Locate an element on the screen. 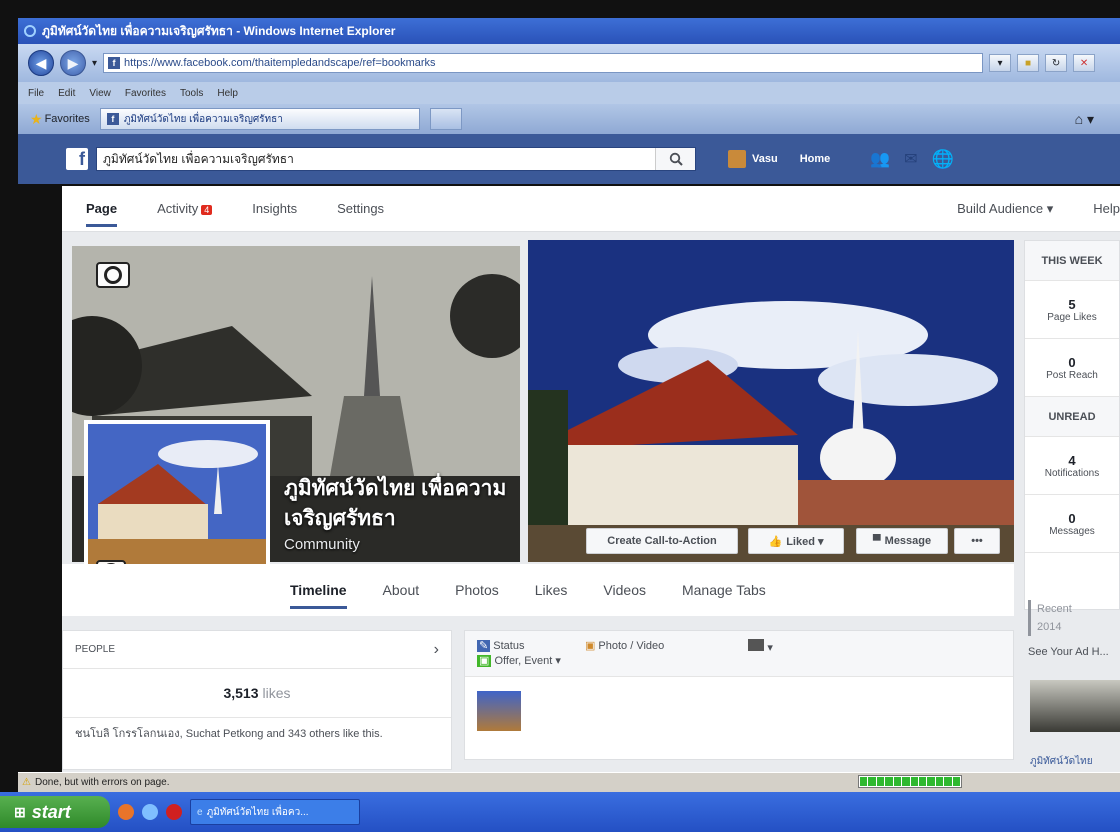 This screenshot has height=832, width=1120. menu-tools: Tools is located at coordinates (191, 93).